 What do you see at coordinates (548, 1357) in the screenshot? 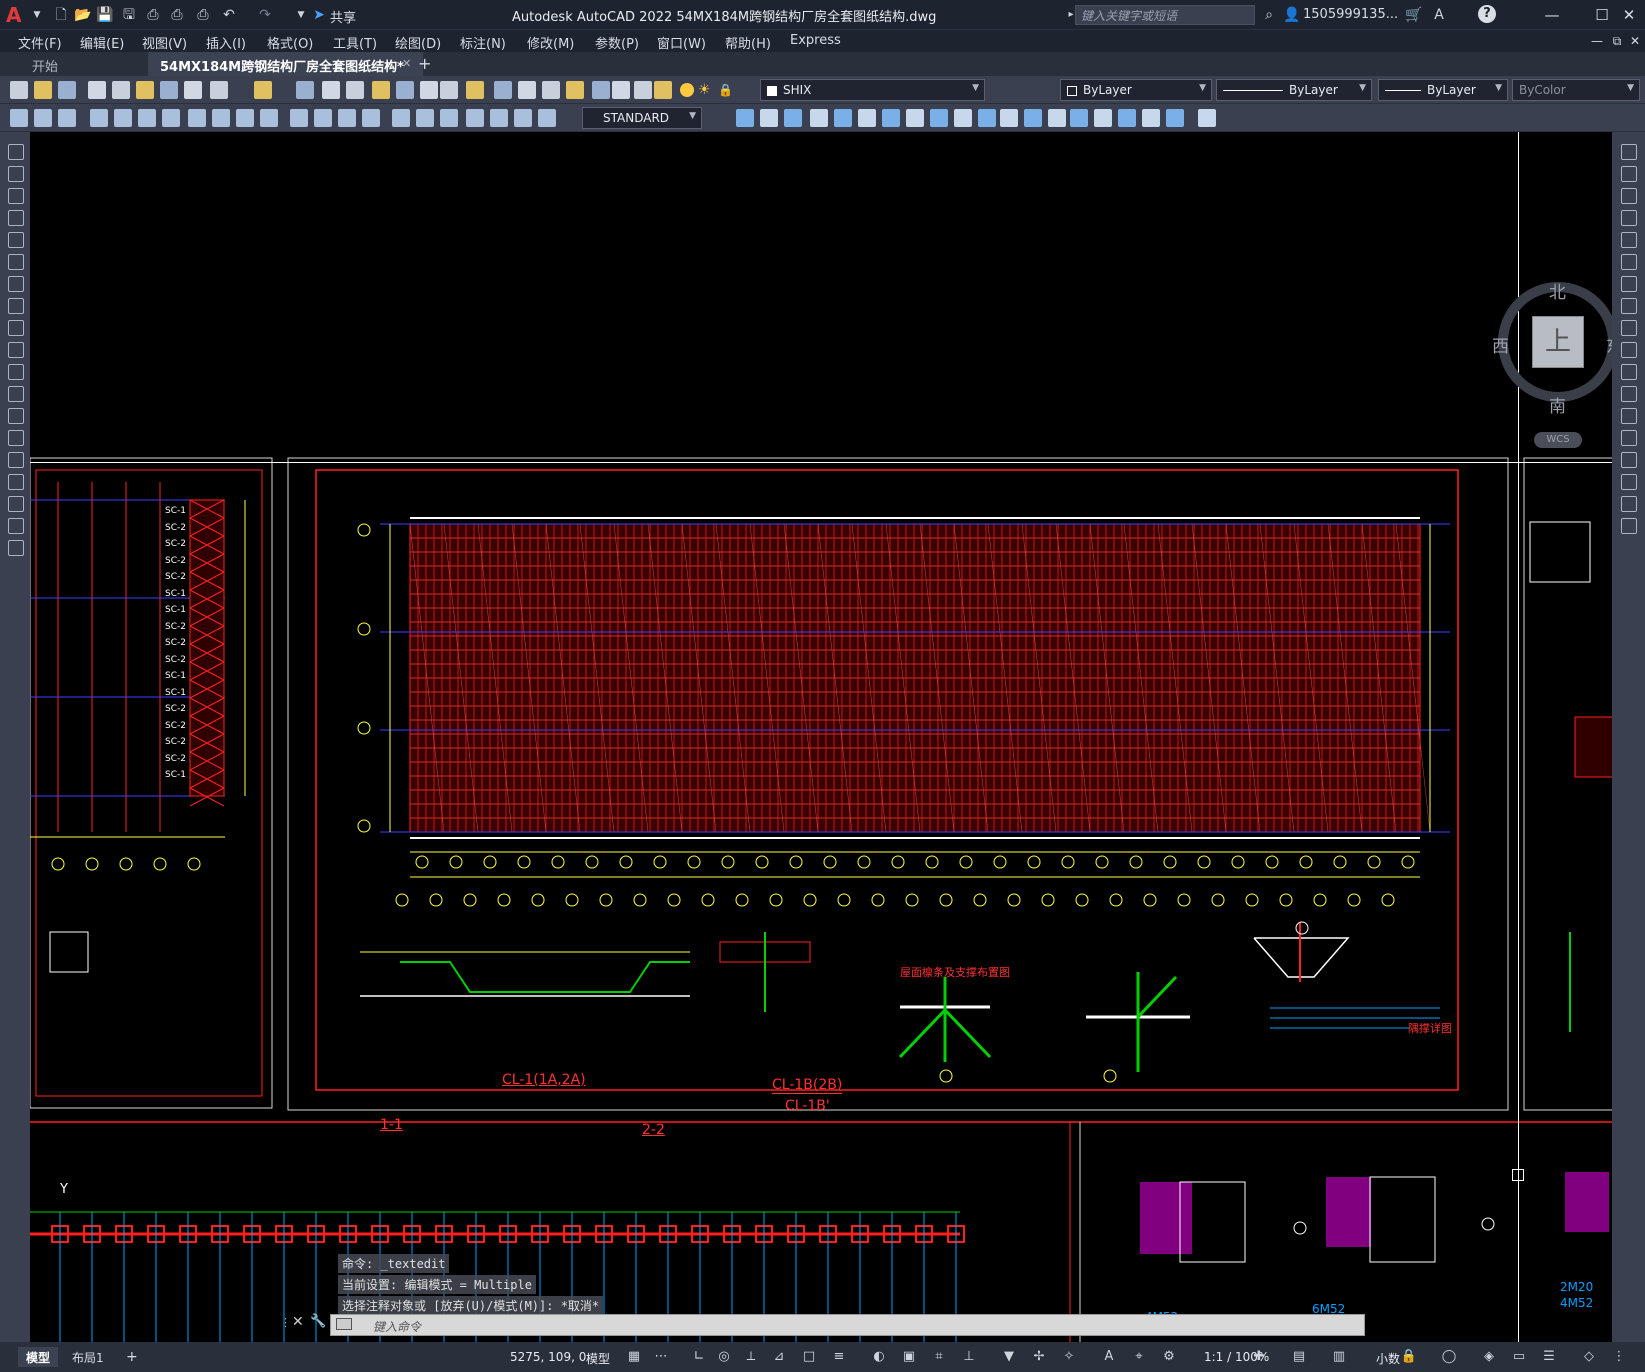
I see `coordinate-readout: 5275, 109, 0` at bounding box center [548, 1357].